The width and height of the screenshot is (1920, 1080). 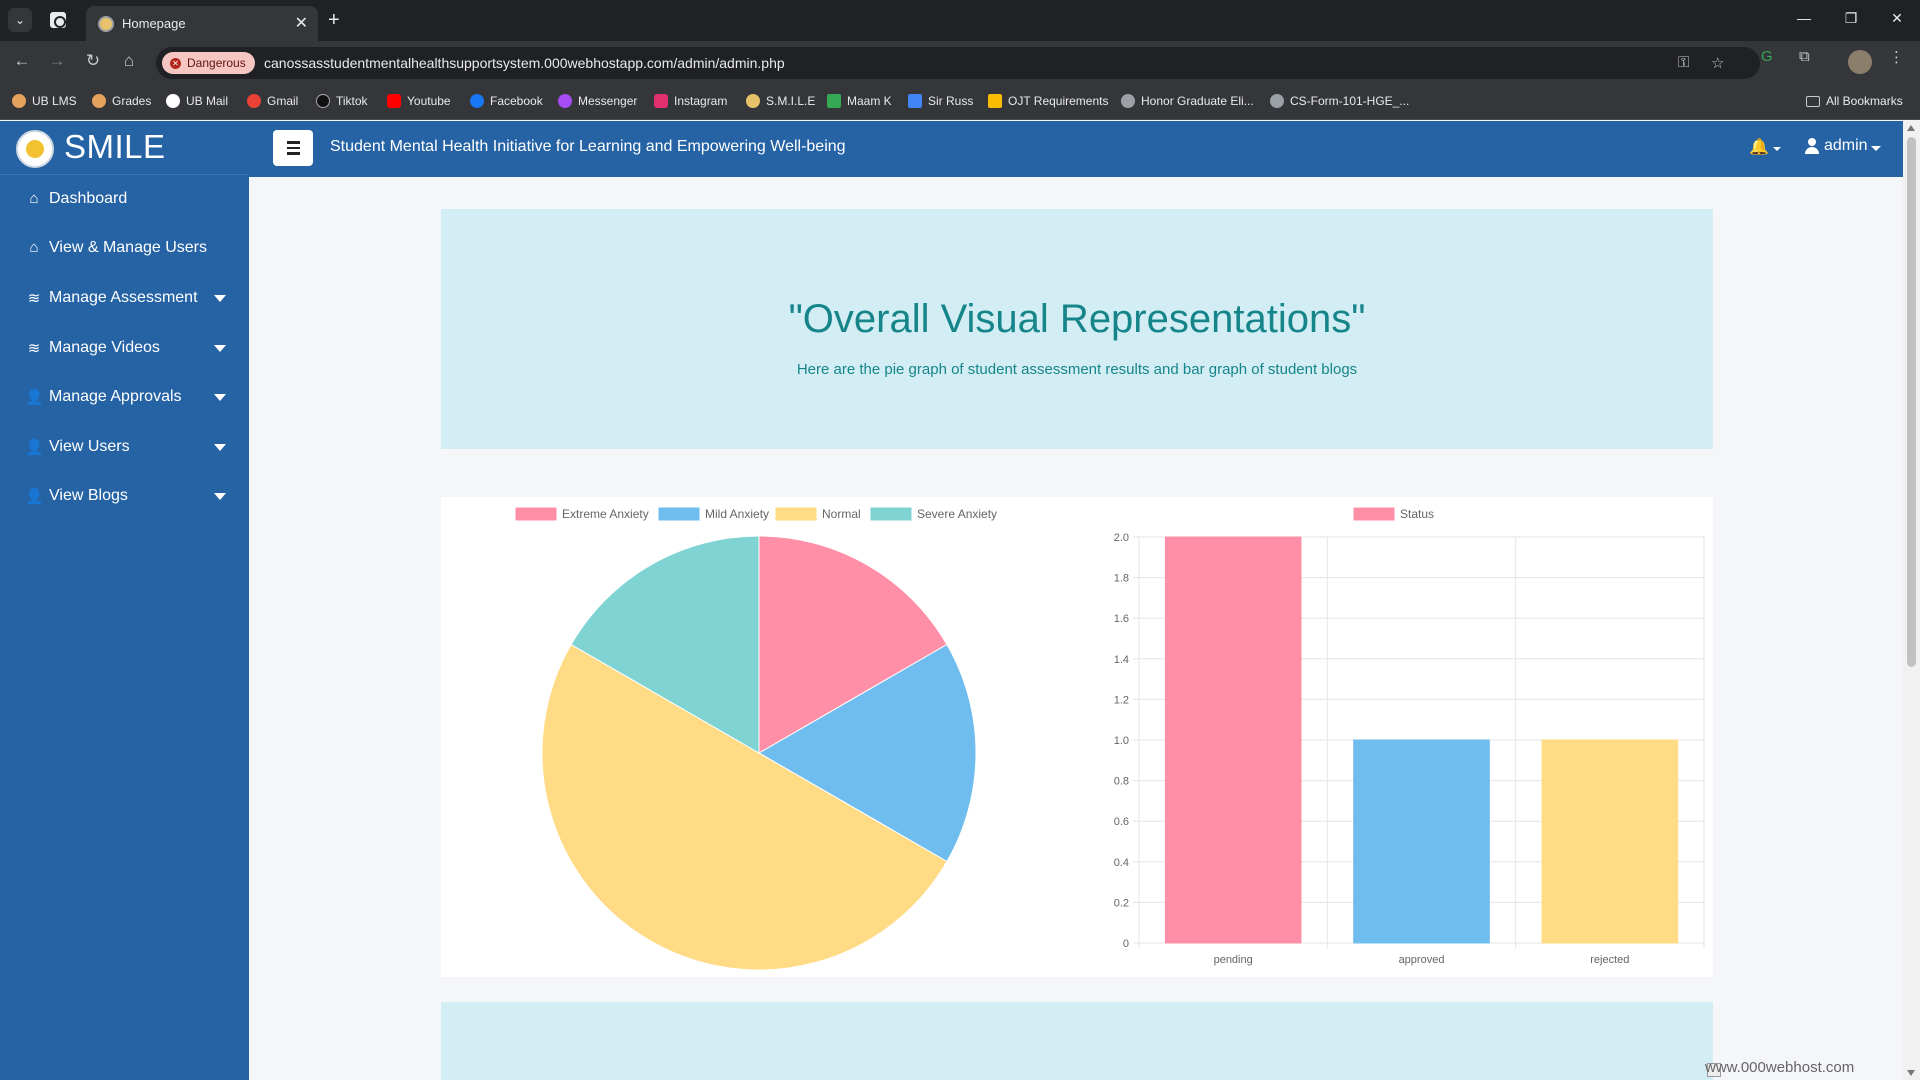 What do you see at coordinates (506, 101) in the screenshot?
I see `bookmark-item: Facebook` at bounding box center [506, 101].